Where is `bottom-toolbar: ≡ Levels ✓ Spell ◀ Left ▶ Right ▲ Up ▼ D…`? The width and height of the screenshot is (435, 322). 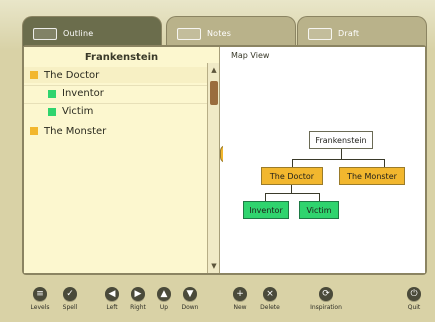 bottom-toolbar: ≡ Levels ✓ Spell ◀ Left ▶ Right ▲ Up ▼ D… is located at coordinates (217, 304).